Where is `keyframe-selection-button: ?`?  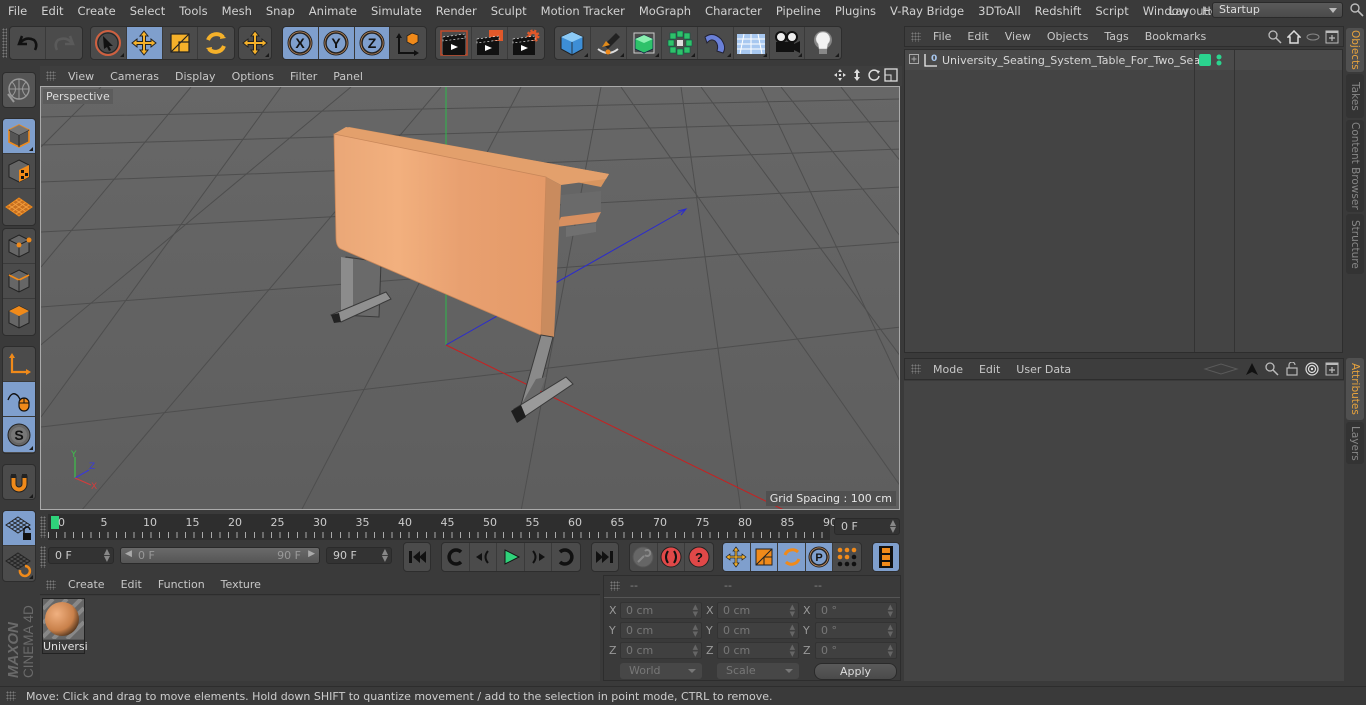
keyframe-selection-button: ? is located at coordinates (699, 557).